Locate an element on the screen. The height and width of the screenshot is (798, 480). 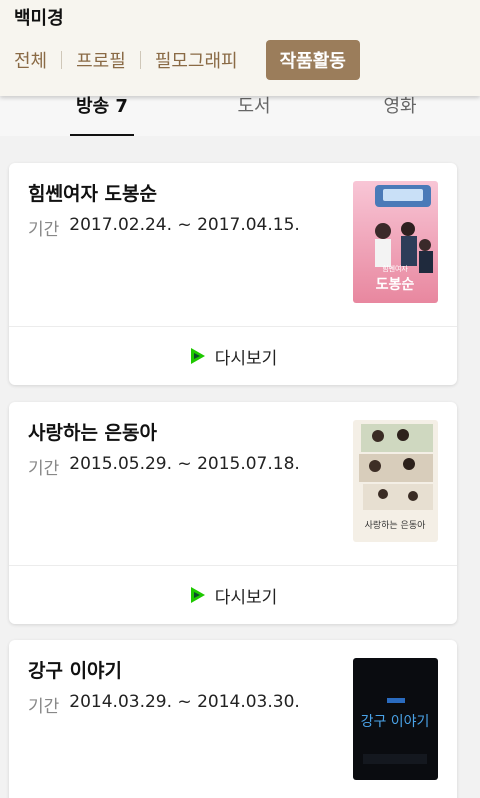
tab-profile: 프로필 is located at coordinates (101, 60).